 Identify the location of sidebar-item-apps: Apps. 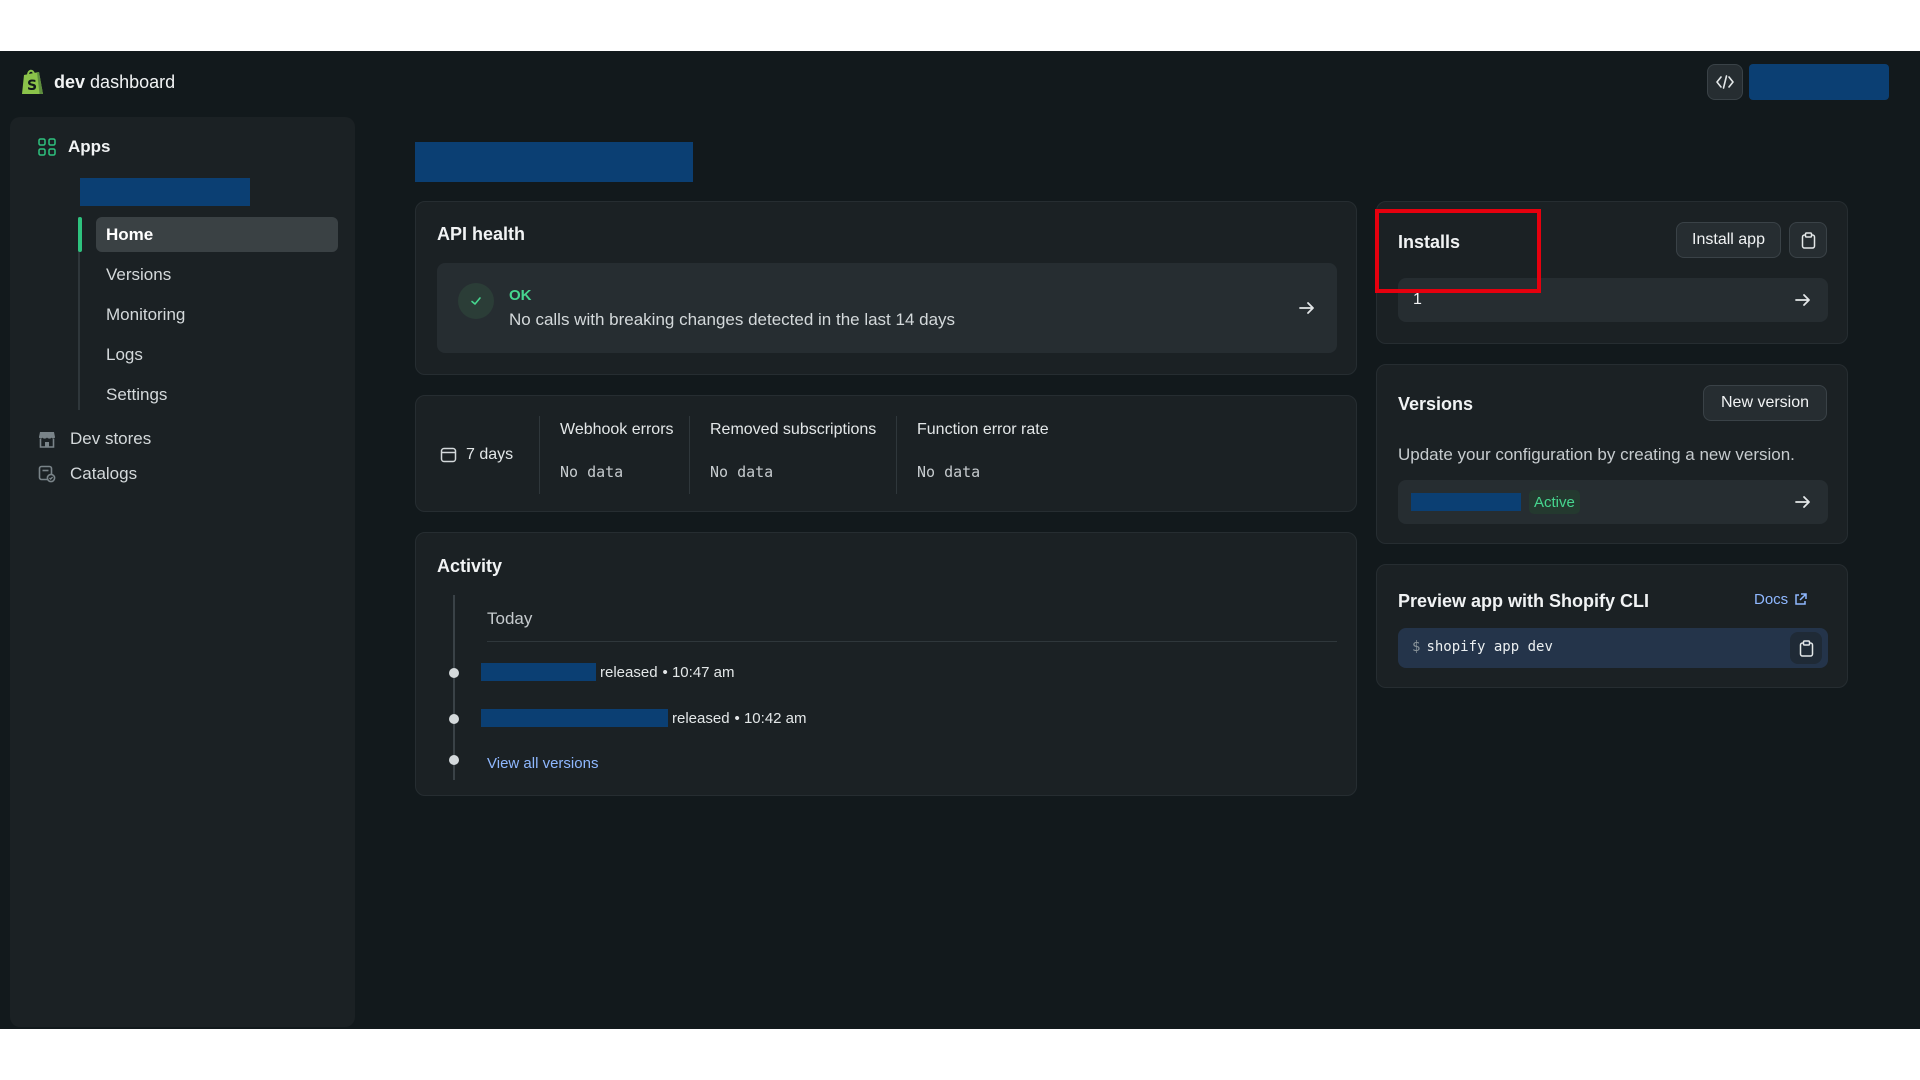
(74, 147).